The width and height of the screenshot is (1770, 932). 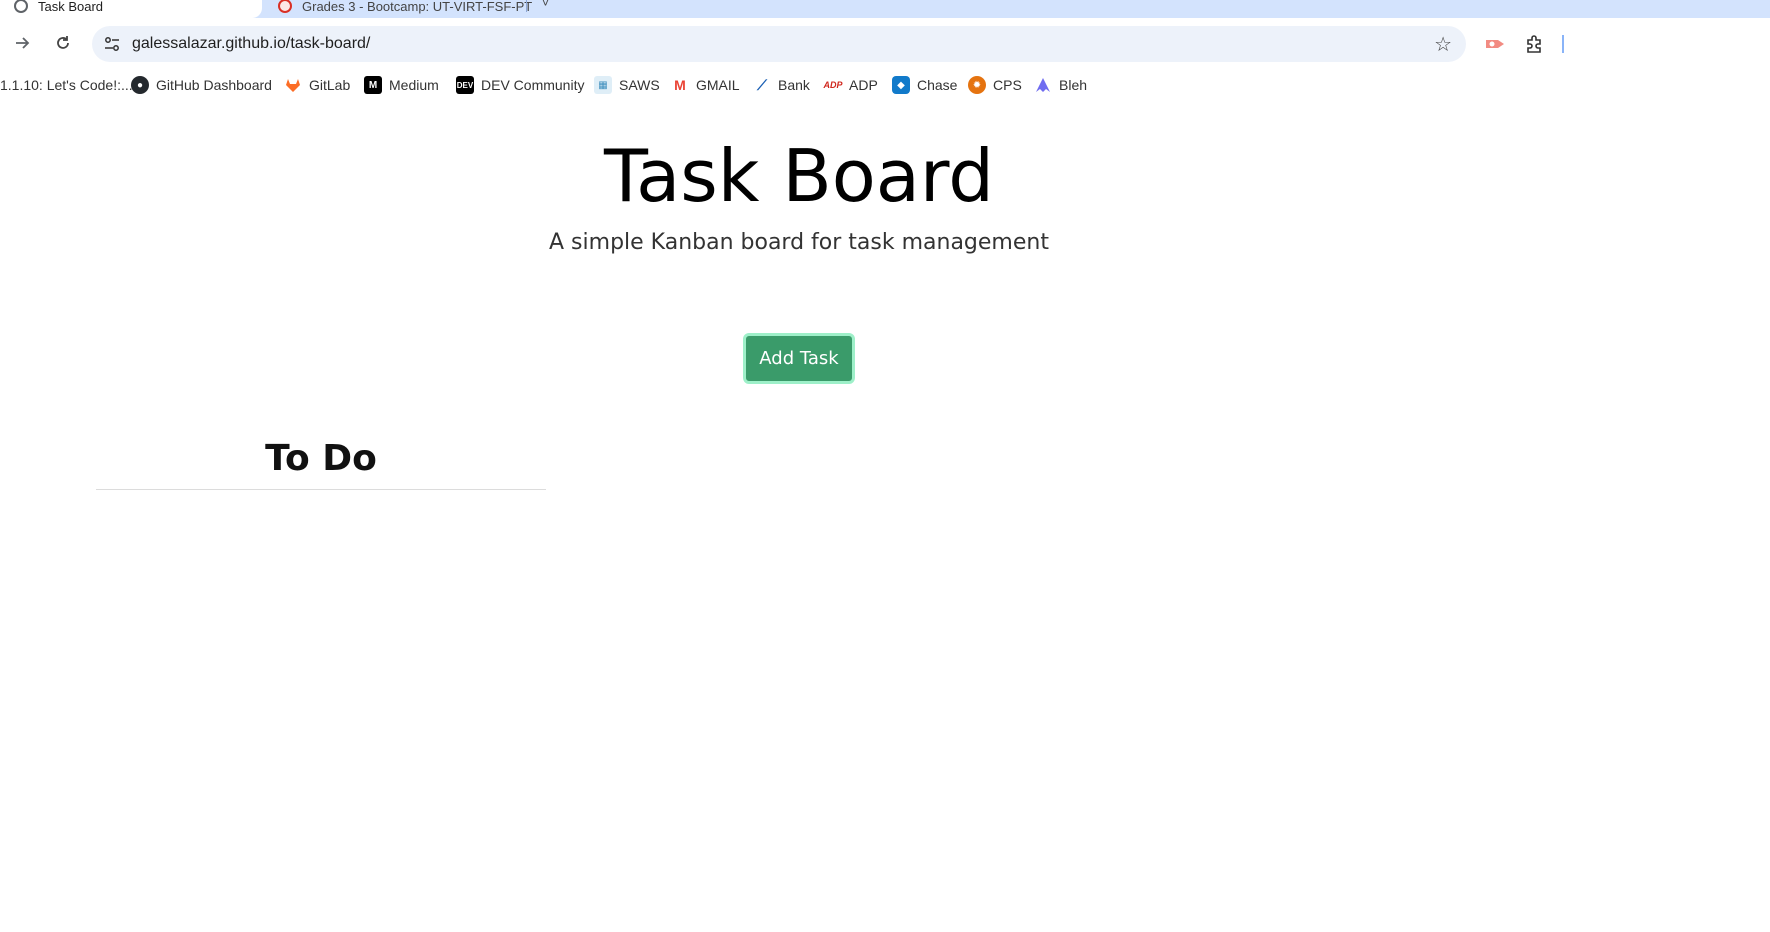 What do you see at coordinates (140, 85) in the screenshot?
I see `github-icon: ●` at bounding box center [140, 85].